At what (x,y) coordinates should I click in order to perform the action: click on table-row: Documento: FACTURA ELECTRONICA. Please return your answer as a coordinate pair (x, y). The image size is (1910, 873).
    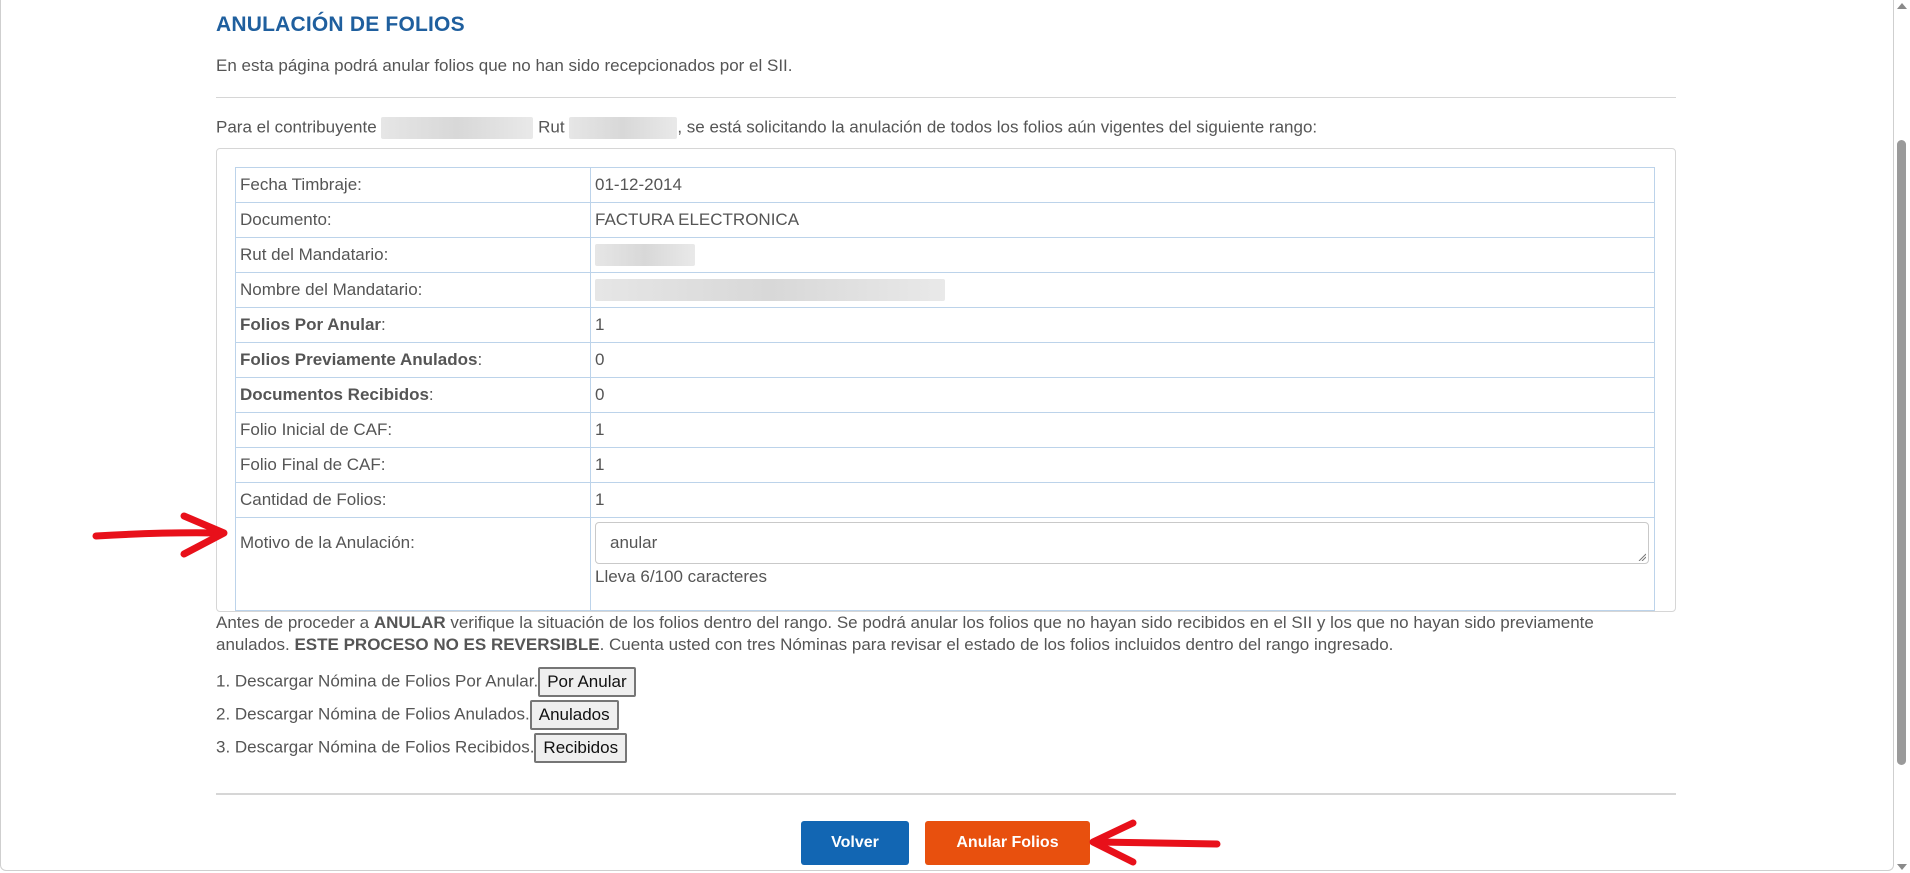
    Looking at the image, I should click on (945, 220).